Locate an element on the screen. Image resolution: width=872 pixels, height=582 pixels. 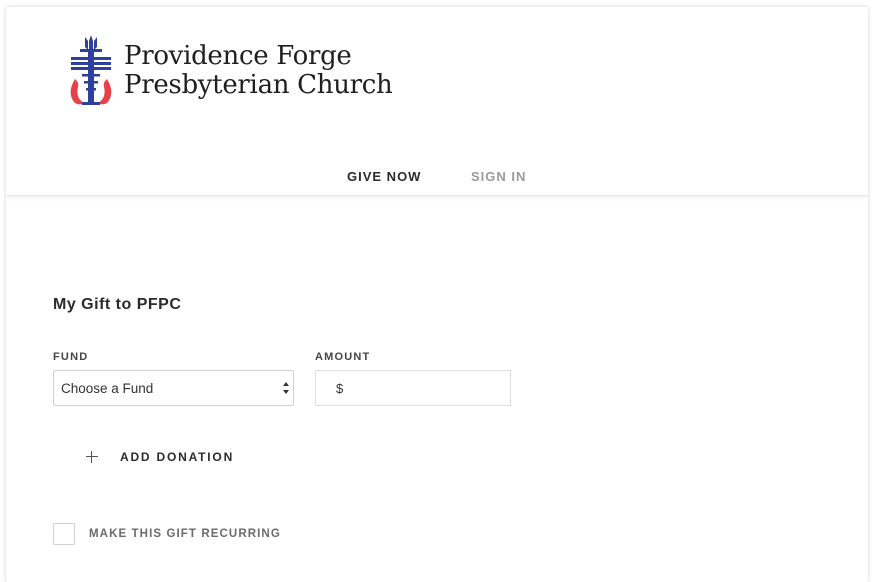
fund-label: FUND is located at coordinates (71, 357).